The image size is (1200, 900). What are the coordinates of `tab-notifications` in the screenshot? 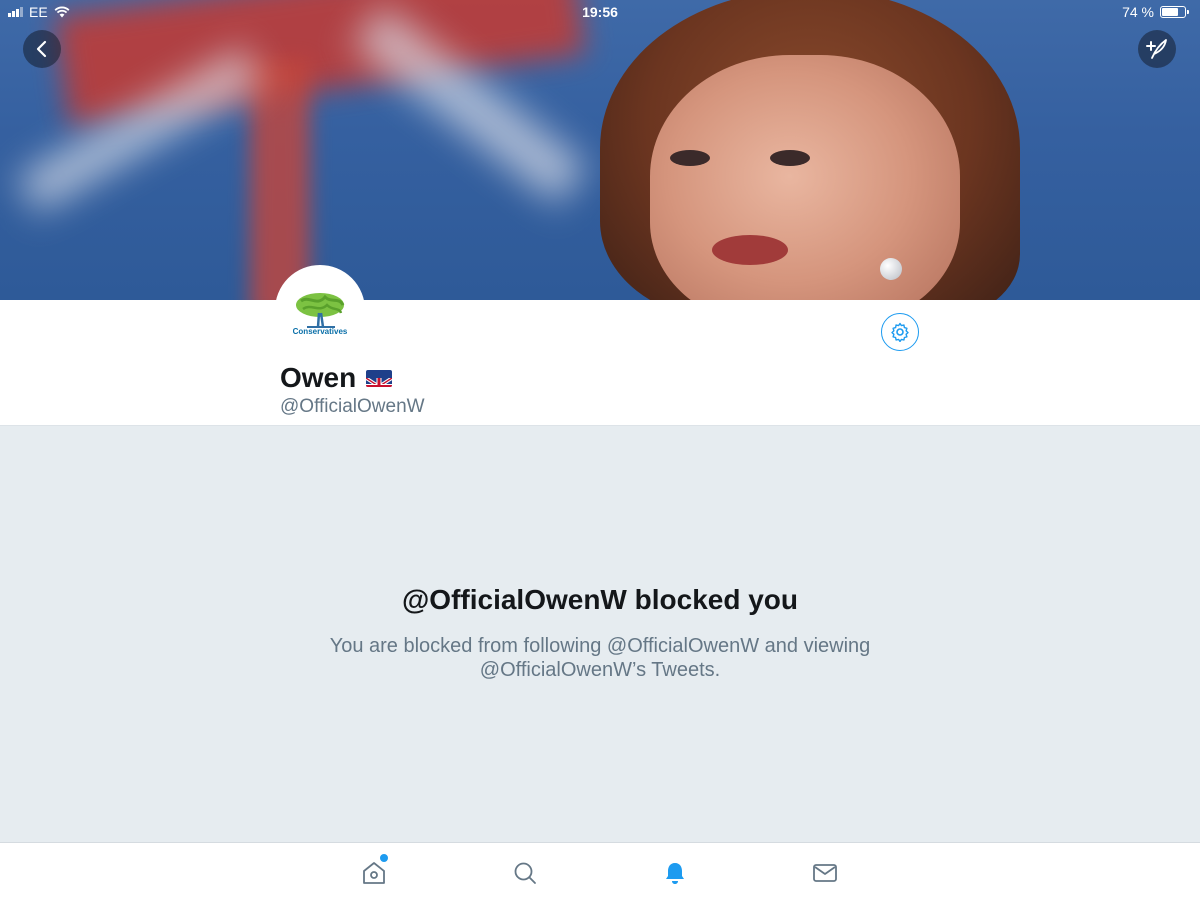 It's located at (675, 873).